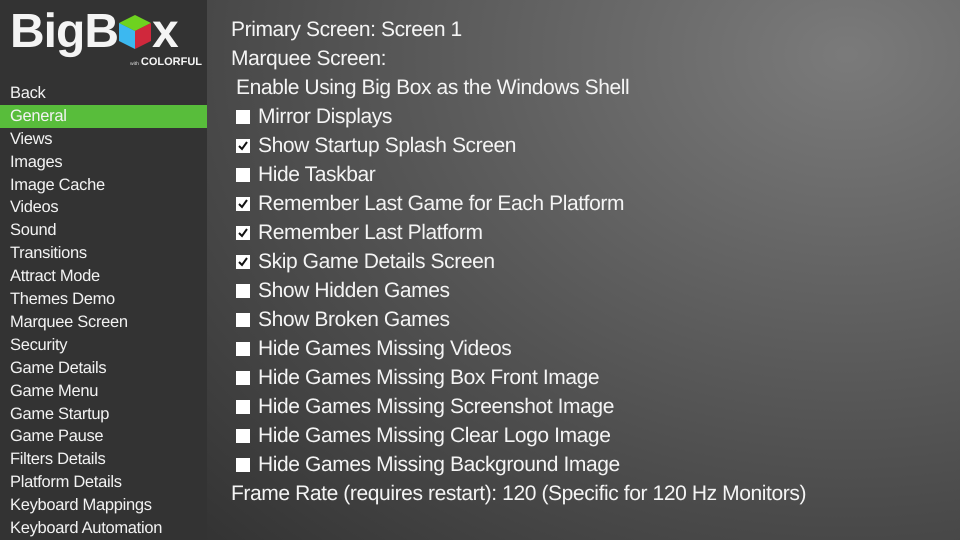  Describe the element at coordinates (354, 290) in the screenshot. I see `checkbox-label: Show Hidden Games` at that location.